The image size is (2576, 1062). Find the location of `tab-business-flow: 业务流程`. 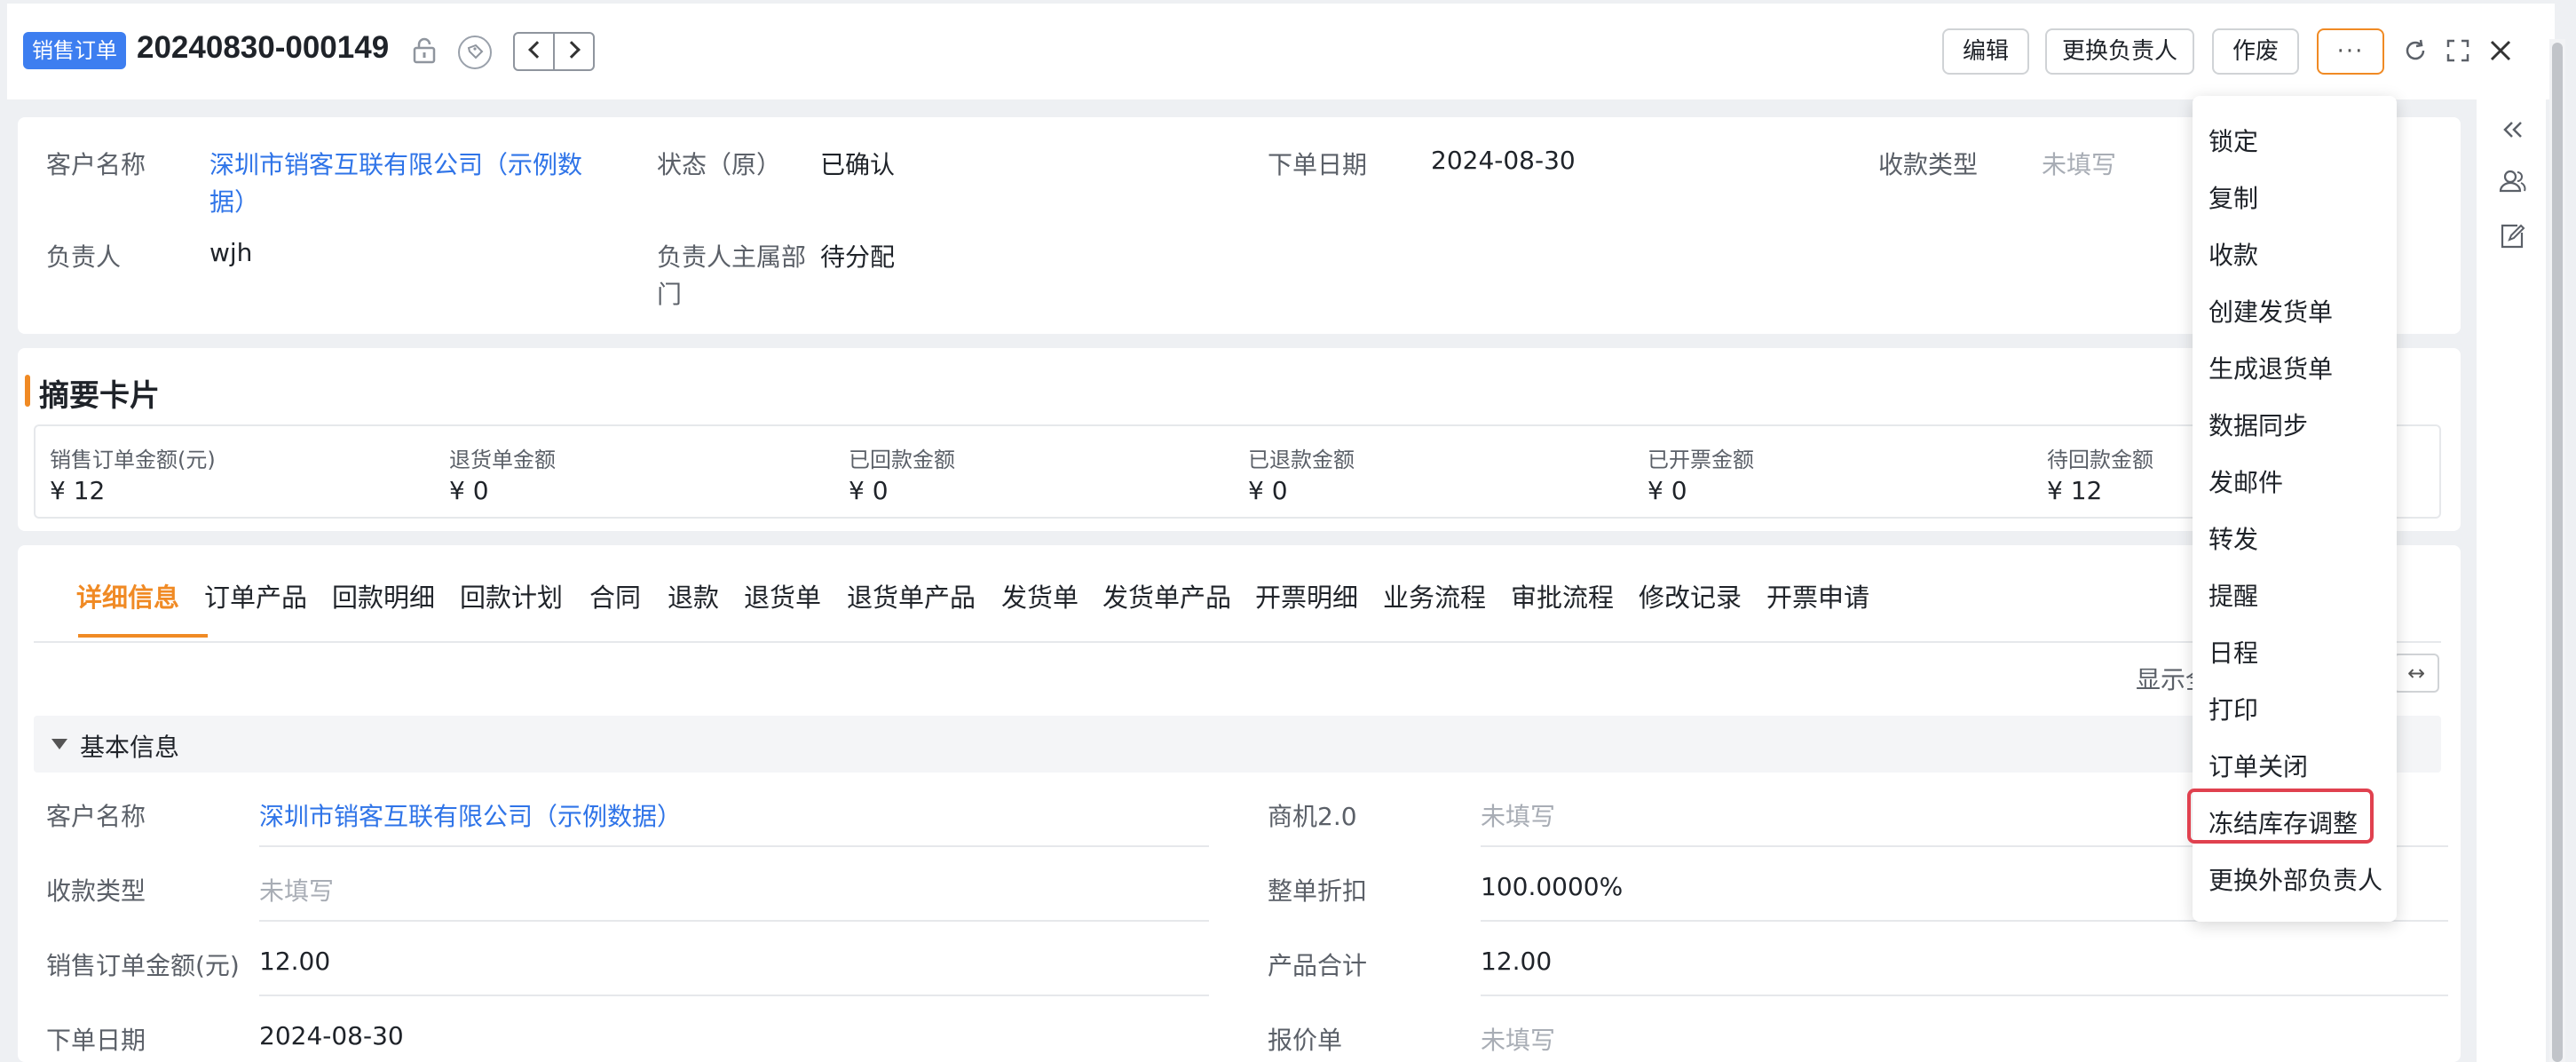

tab-business-flow: 业务流程 is located at coordinates (1434, 595).